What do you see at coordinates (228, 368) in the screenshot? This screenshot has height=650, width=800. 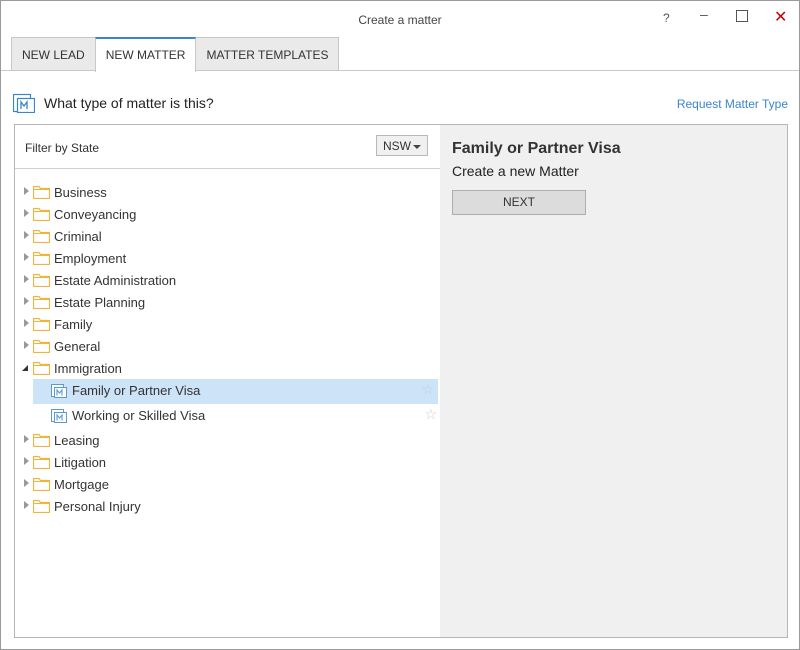 I see `tree-item-immigration: Immigration` at bounding box center [228, 368].